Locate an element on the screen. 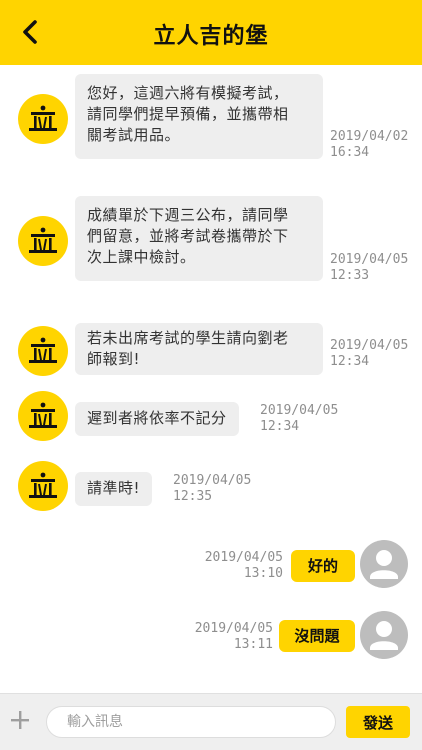 This screenshot has width=422, height=750. message-bubble: 成績單於下週三公布，請同學 們留意，並將考試卷攜帶於下 次上課中檢討。 is located at coordinates (199, 238).